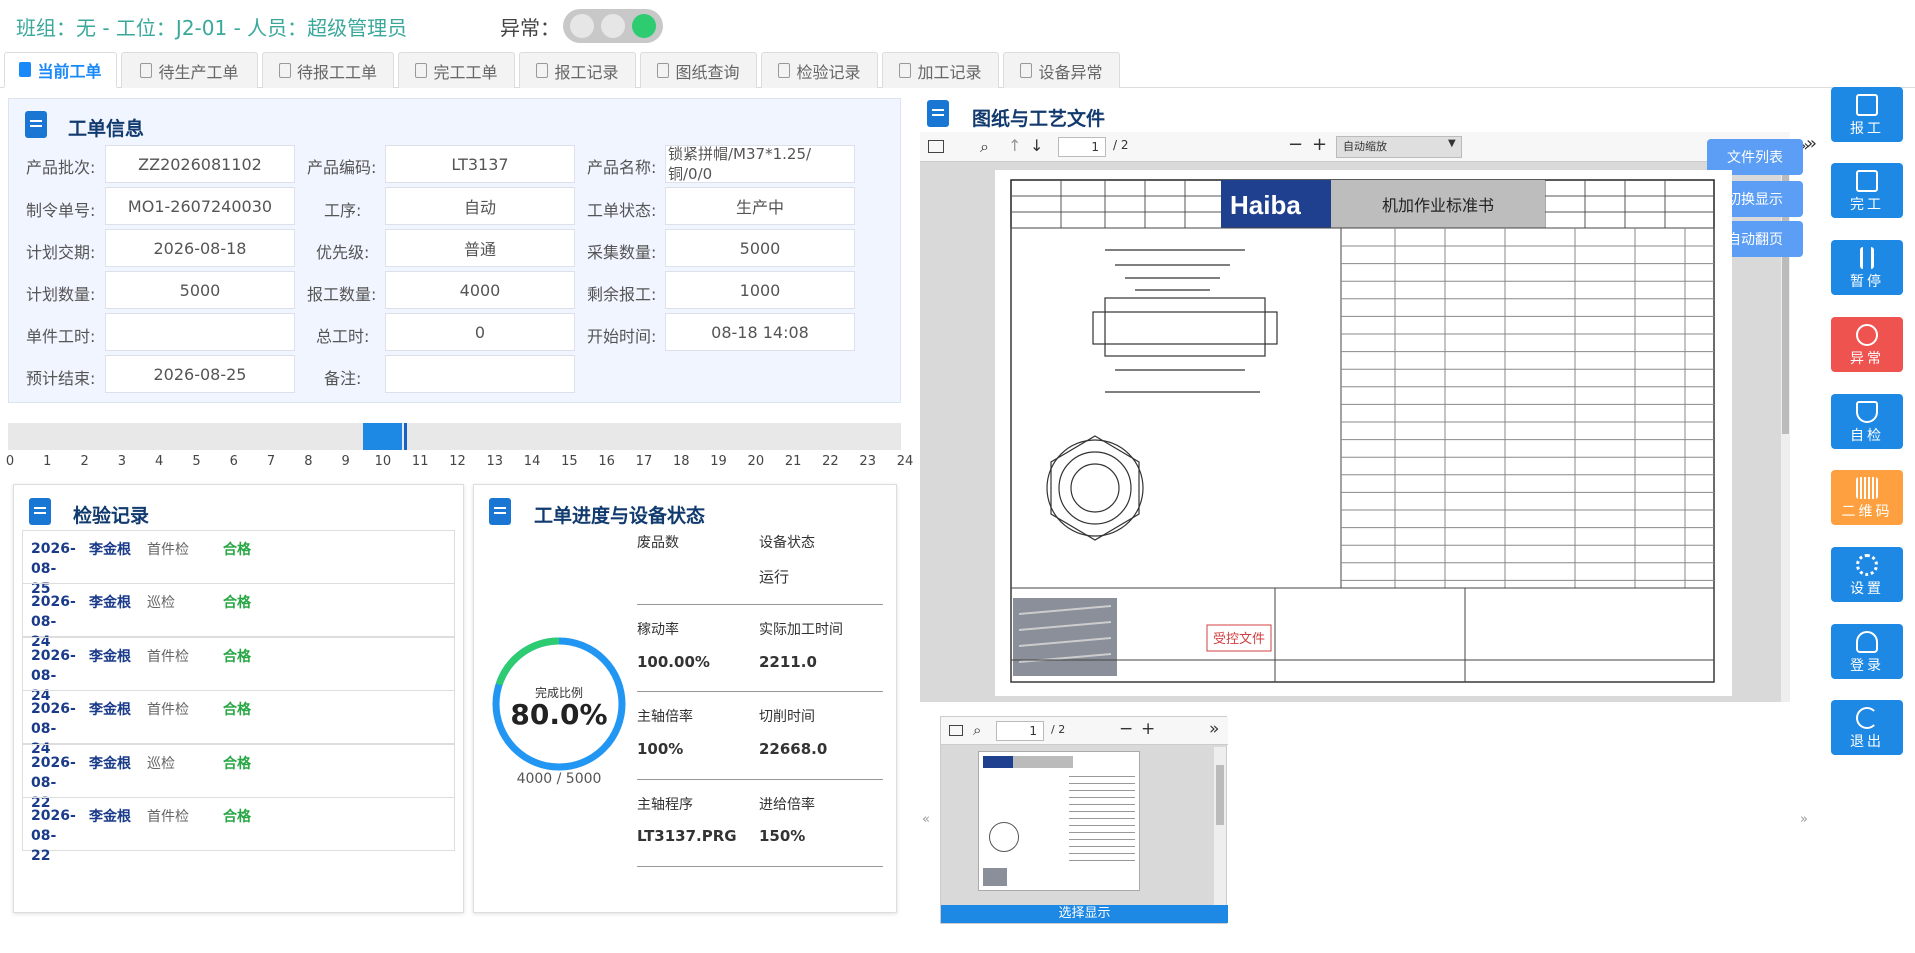 The width and height of the screenshot is (1915, 953). Describe the element at coordinates (336, 72) in the screenshot. I see `tab-label: 待报工工单` at that location.